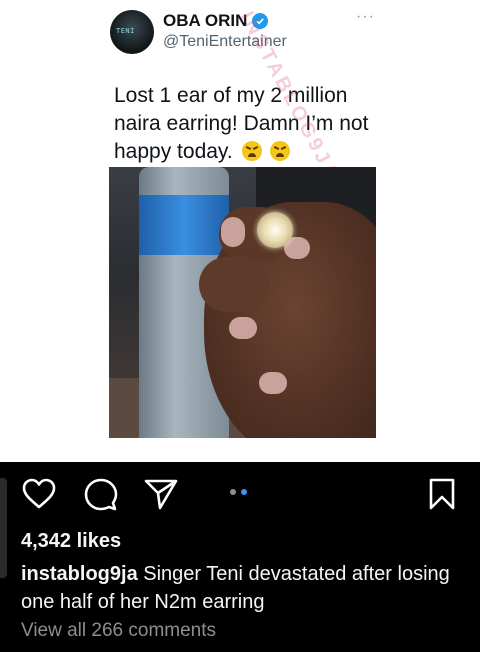  Describe the element at coordinates (205, 20) in the screenshot. I see `display-name-text: OBA ORIN` at that location.